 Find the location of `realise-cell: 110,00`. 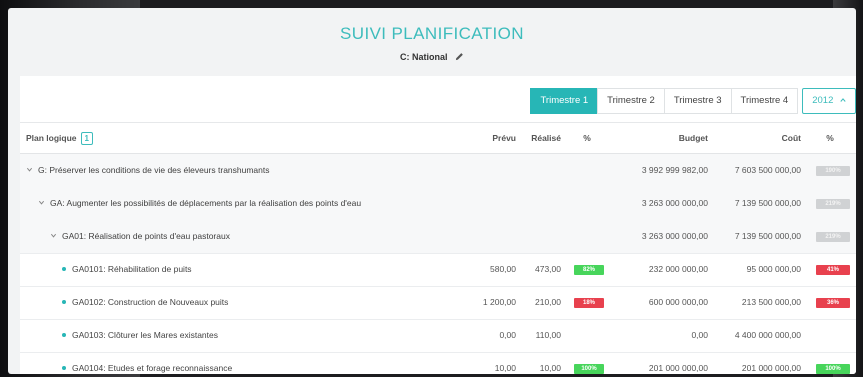

realise-cell: 110,00 is located at coordinates (548, 335).